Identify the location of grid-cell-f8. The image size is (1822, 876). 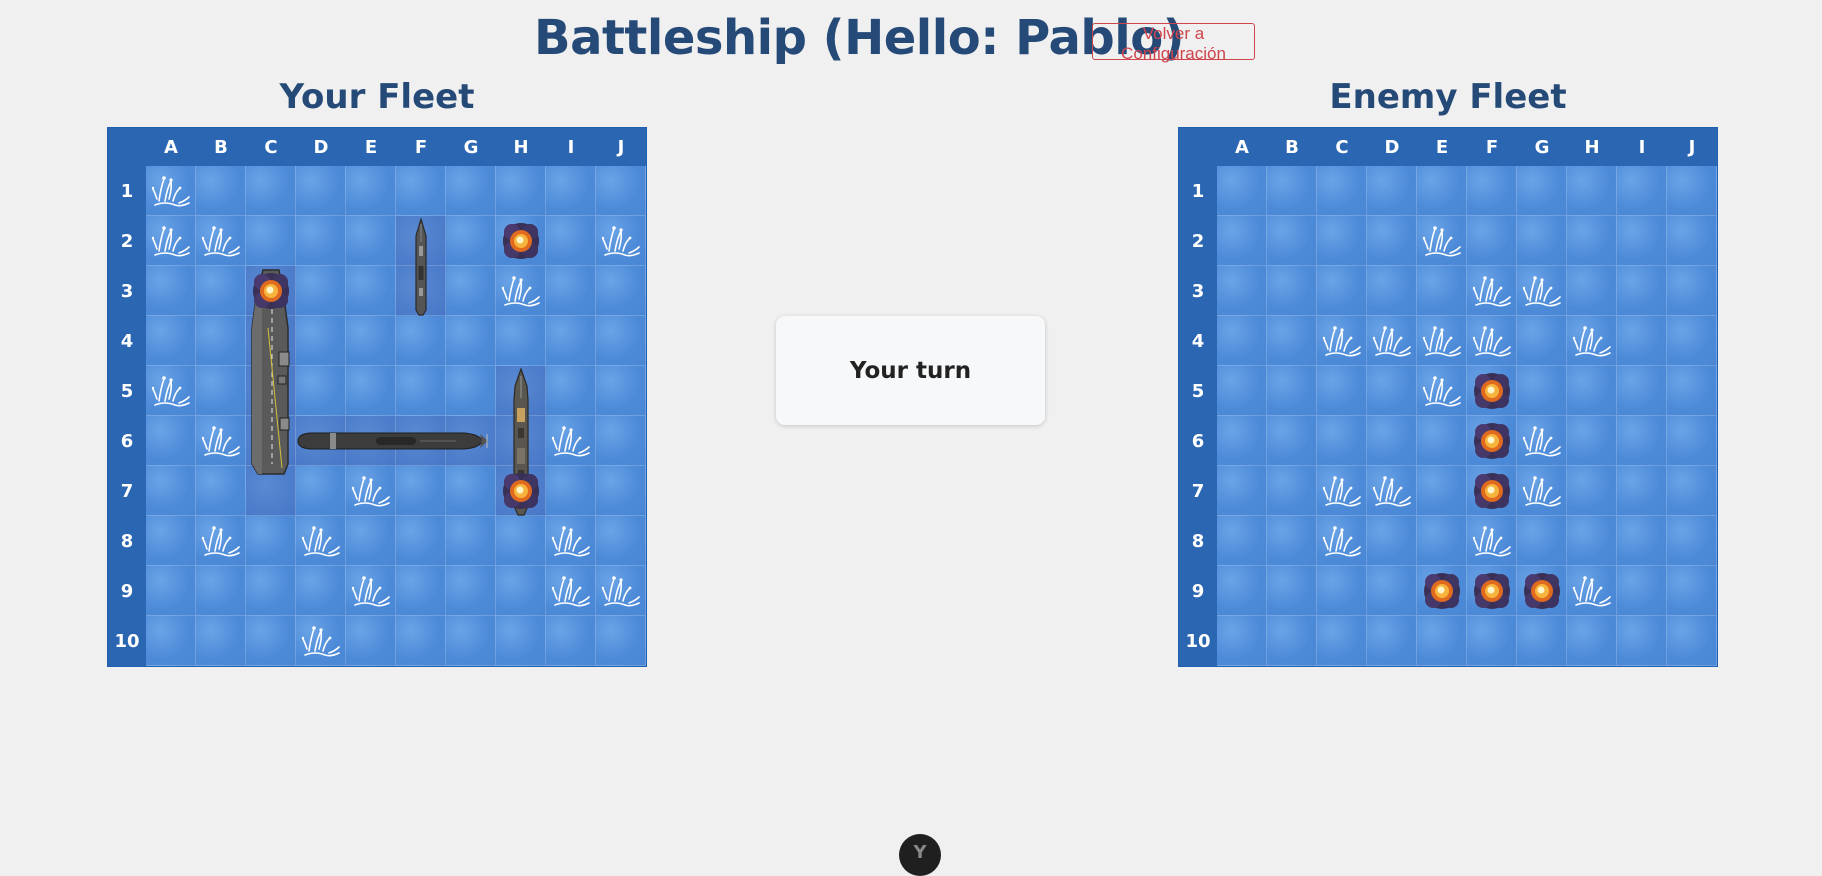
(1492, 541).